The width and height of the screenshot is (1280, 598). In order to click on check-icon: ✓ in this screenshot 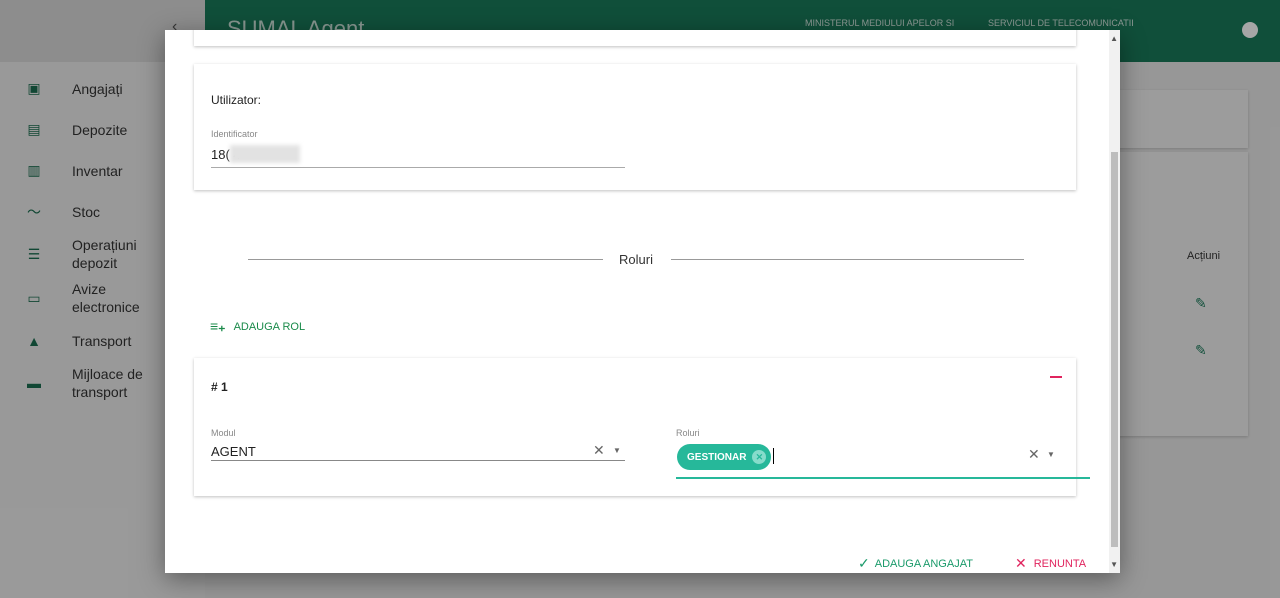, I will do `click(864, 563)`.